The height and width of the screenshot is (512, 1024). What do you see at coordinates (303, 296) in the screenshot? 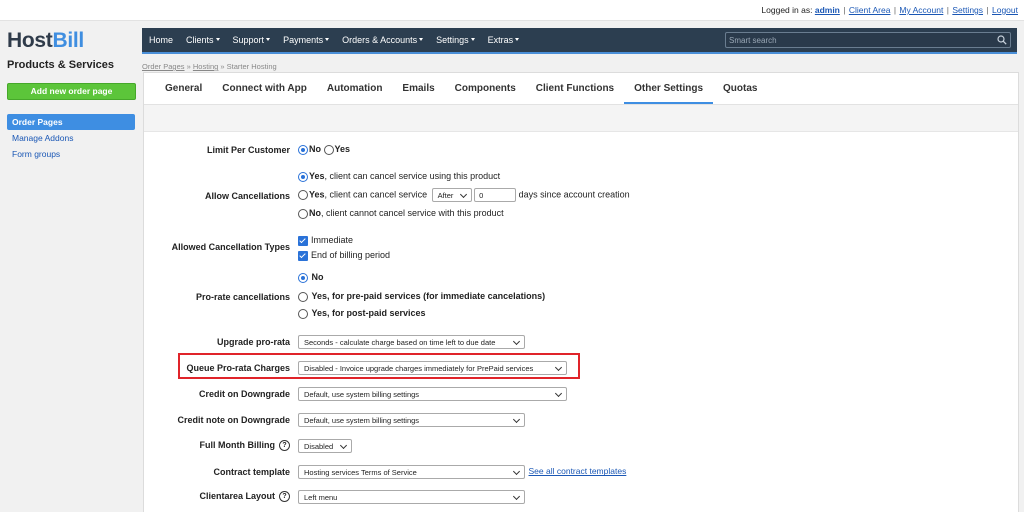
I see `prorate-prepaid-radio` at bounding box center [303, 296].